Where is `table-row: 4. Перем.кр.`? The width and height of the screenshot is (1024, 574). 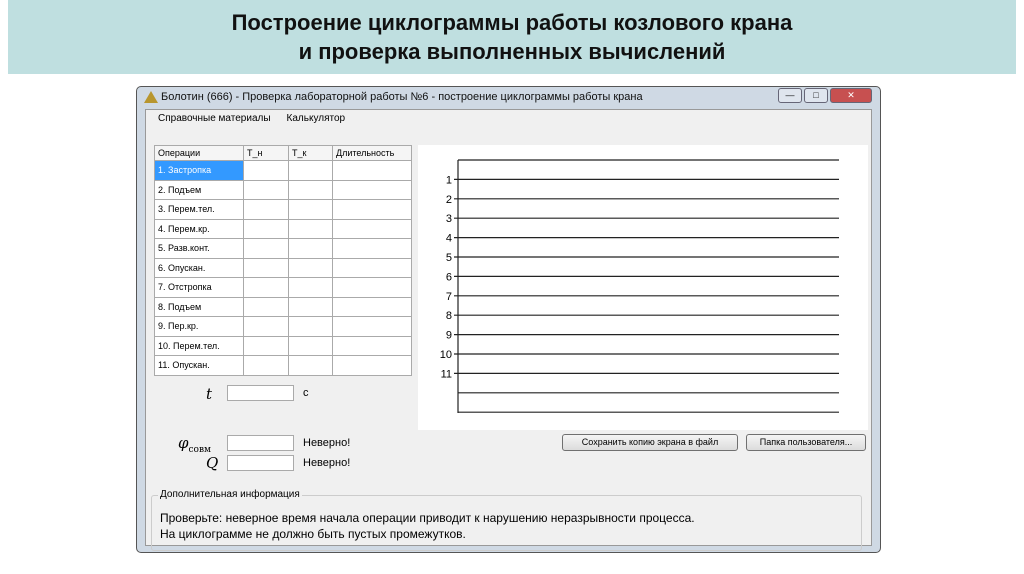
table-row: 4. Перем.кр. is located at coordinates (283, 228).